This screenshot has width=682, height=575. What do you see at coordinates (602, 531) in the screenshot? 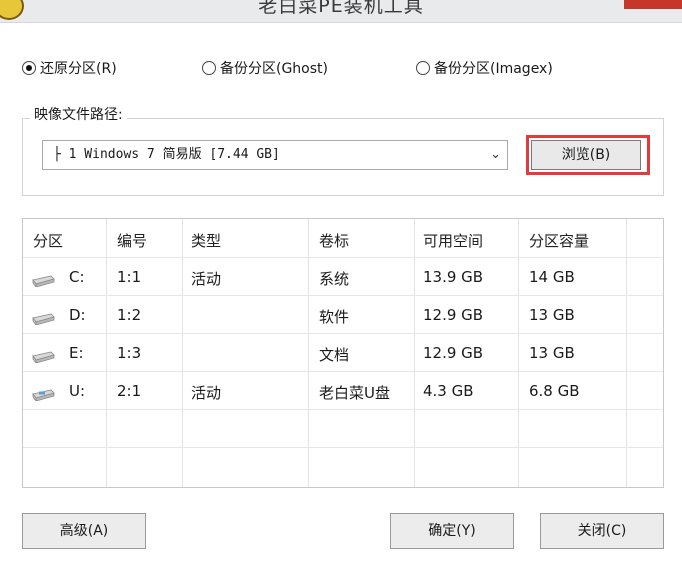
I see `close-button: 关闭(C)` at bounding box center [602, 531].